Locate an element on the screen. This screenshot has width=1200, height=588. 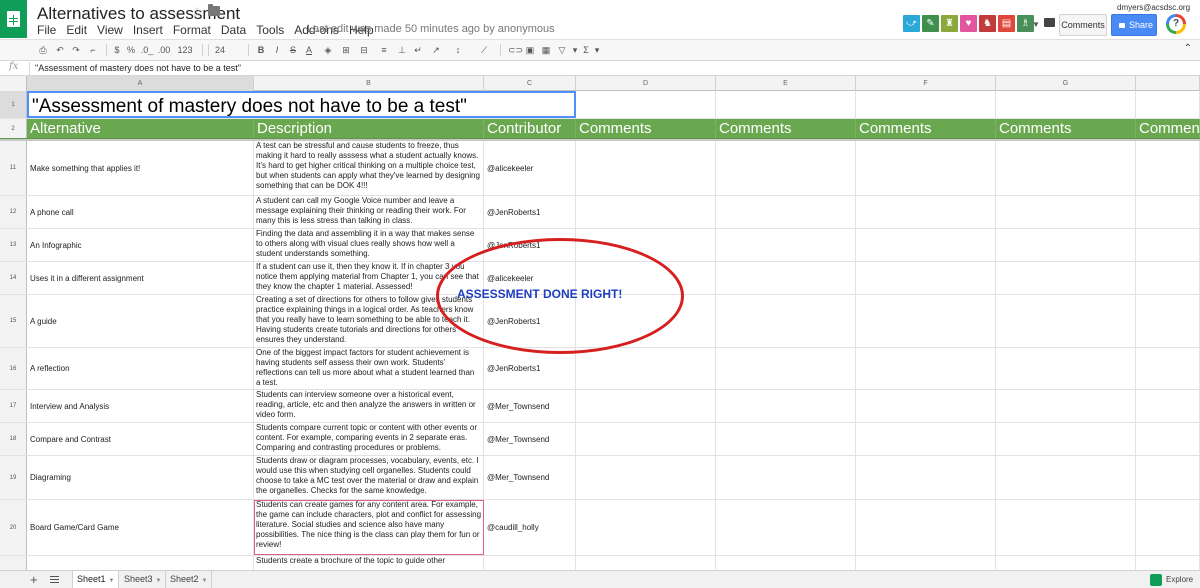
cell-alternative: Uses it in a different assignment is located at coordinates (140, 278).